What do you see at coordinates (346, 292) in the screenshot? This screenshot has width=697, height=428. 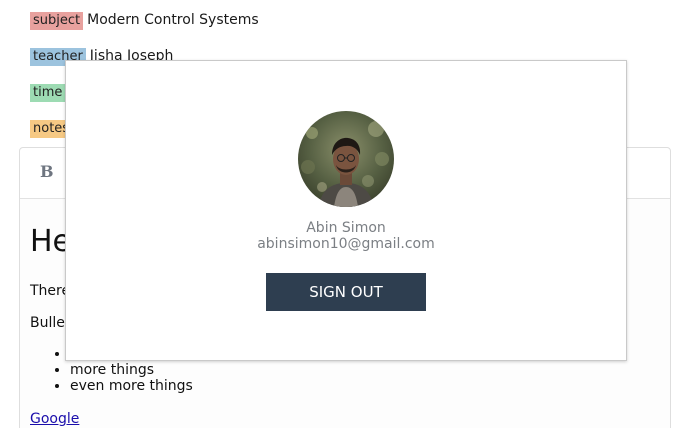 I see `sign-out-button: SIGN OUT` at bounding box center [346, 292].